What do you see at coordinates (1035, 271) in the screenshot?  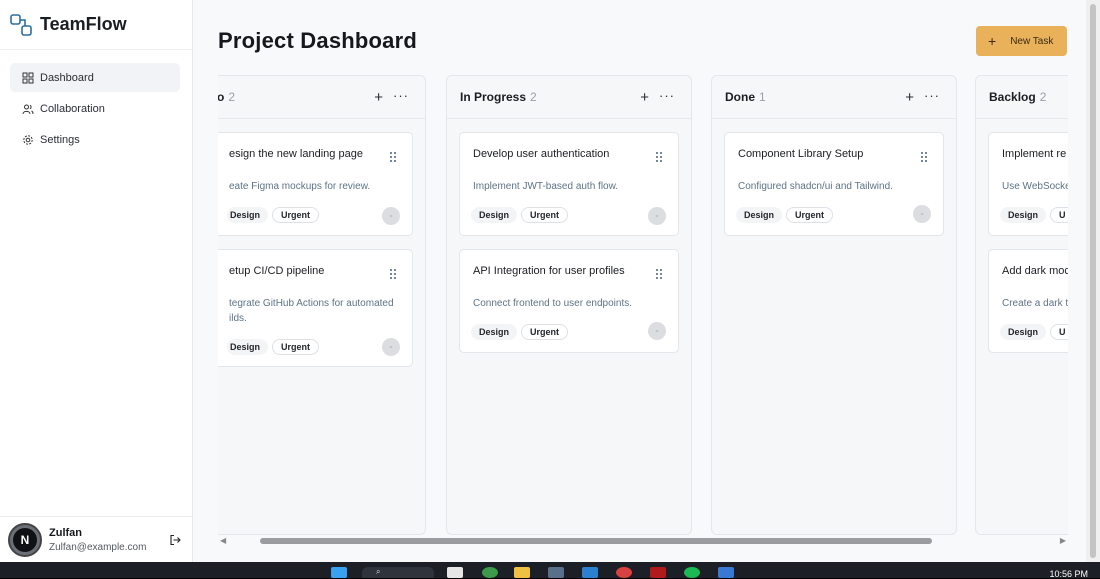 I see `card-title: Add dark moc` at bounding box center [1035, 271].